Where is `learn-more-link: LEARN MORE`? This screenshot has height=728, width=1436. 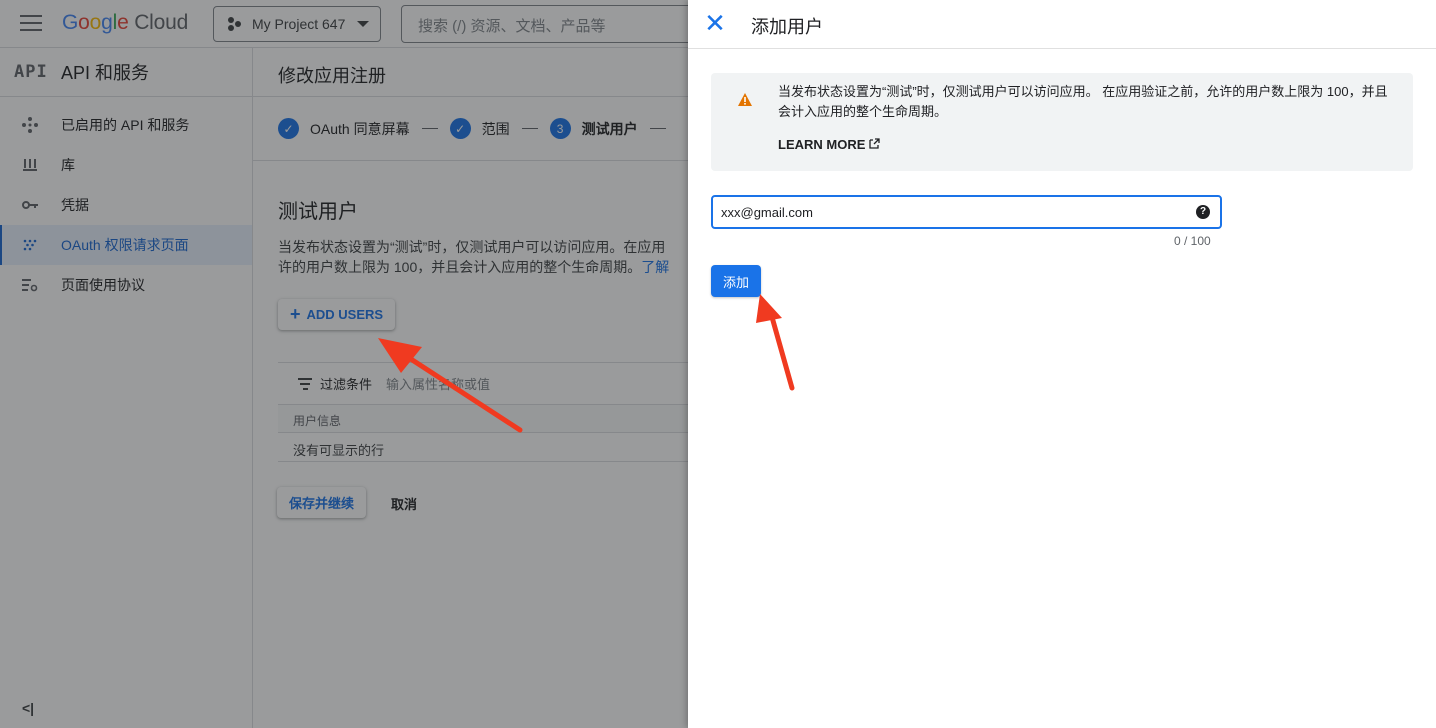 learn-more-link: LEARN MORE is located at coordinates (829, 144).